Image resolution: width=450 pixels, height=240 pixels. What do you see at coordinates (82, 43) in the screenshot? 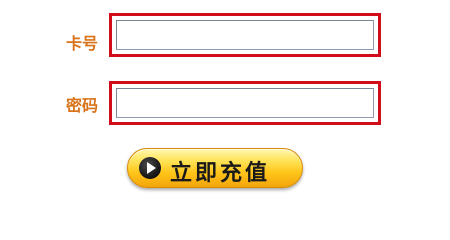
I see `card-number-label: 卡号` at bounding box center [82, 43].